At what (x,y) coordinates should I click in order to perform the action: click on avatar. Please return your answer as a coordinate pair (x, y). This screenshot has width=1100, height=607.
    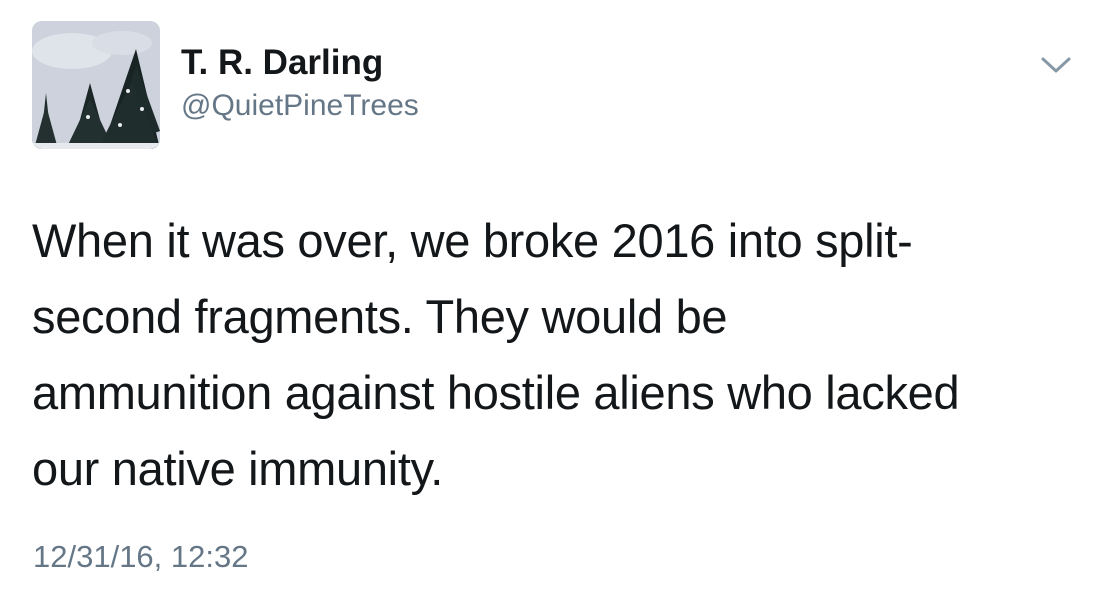
    Looking at the image, I should click on (96, 85).